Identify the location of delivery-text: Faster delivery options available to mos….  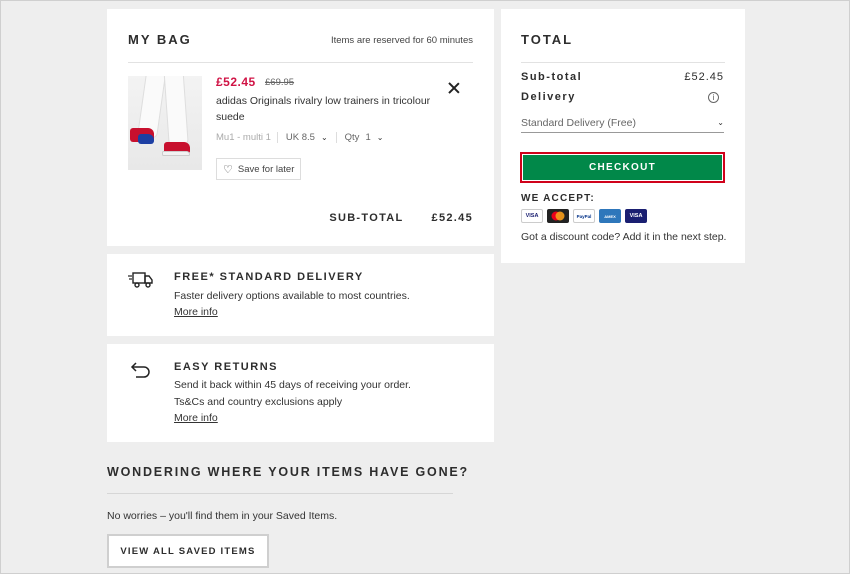
(292, 296).